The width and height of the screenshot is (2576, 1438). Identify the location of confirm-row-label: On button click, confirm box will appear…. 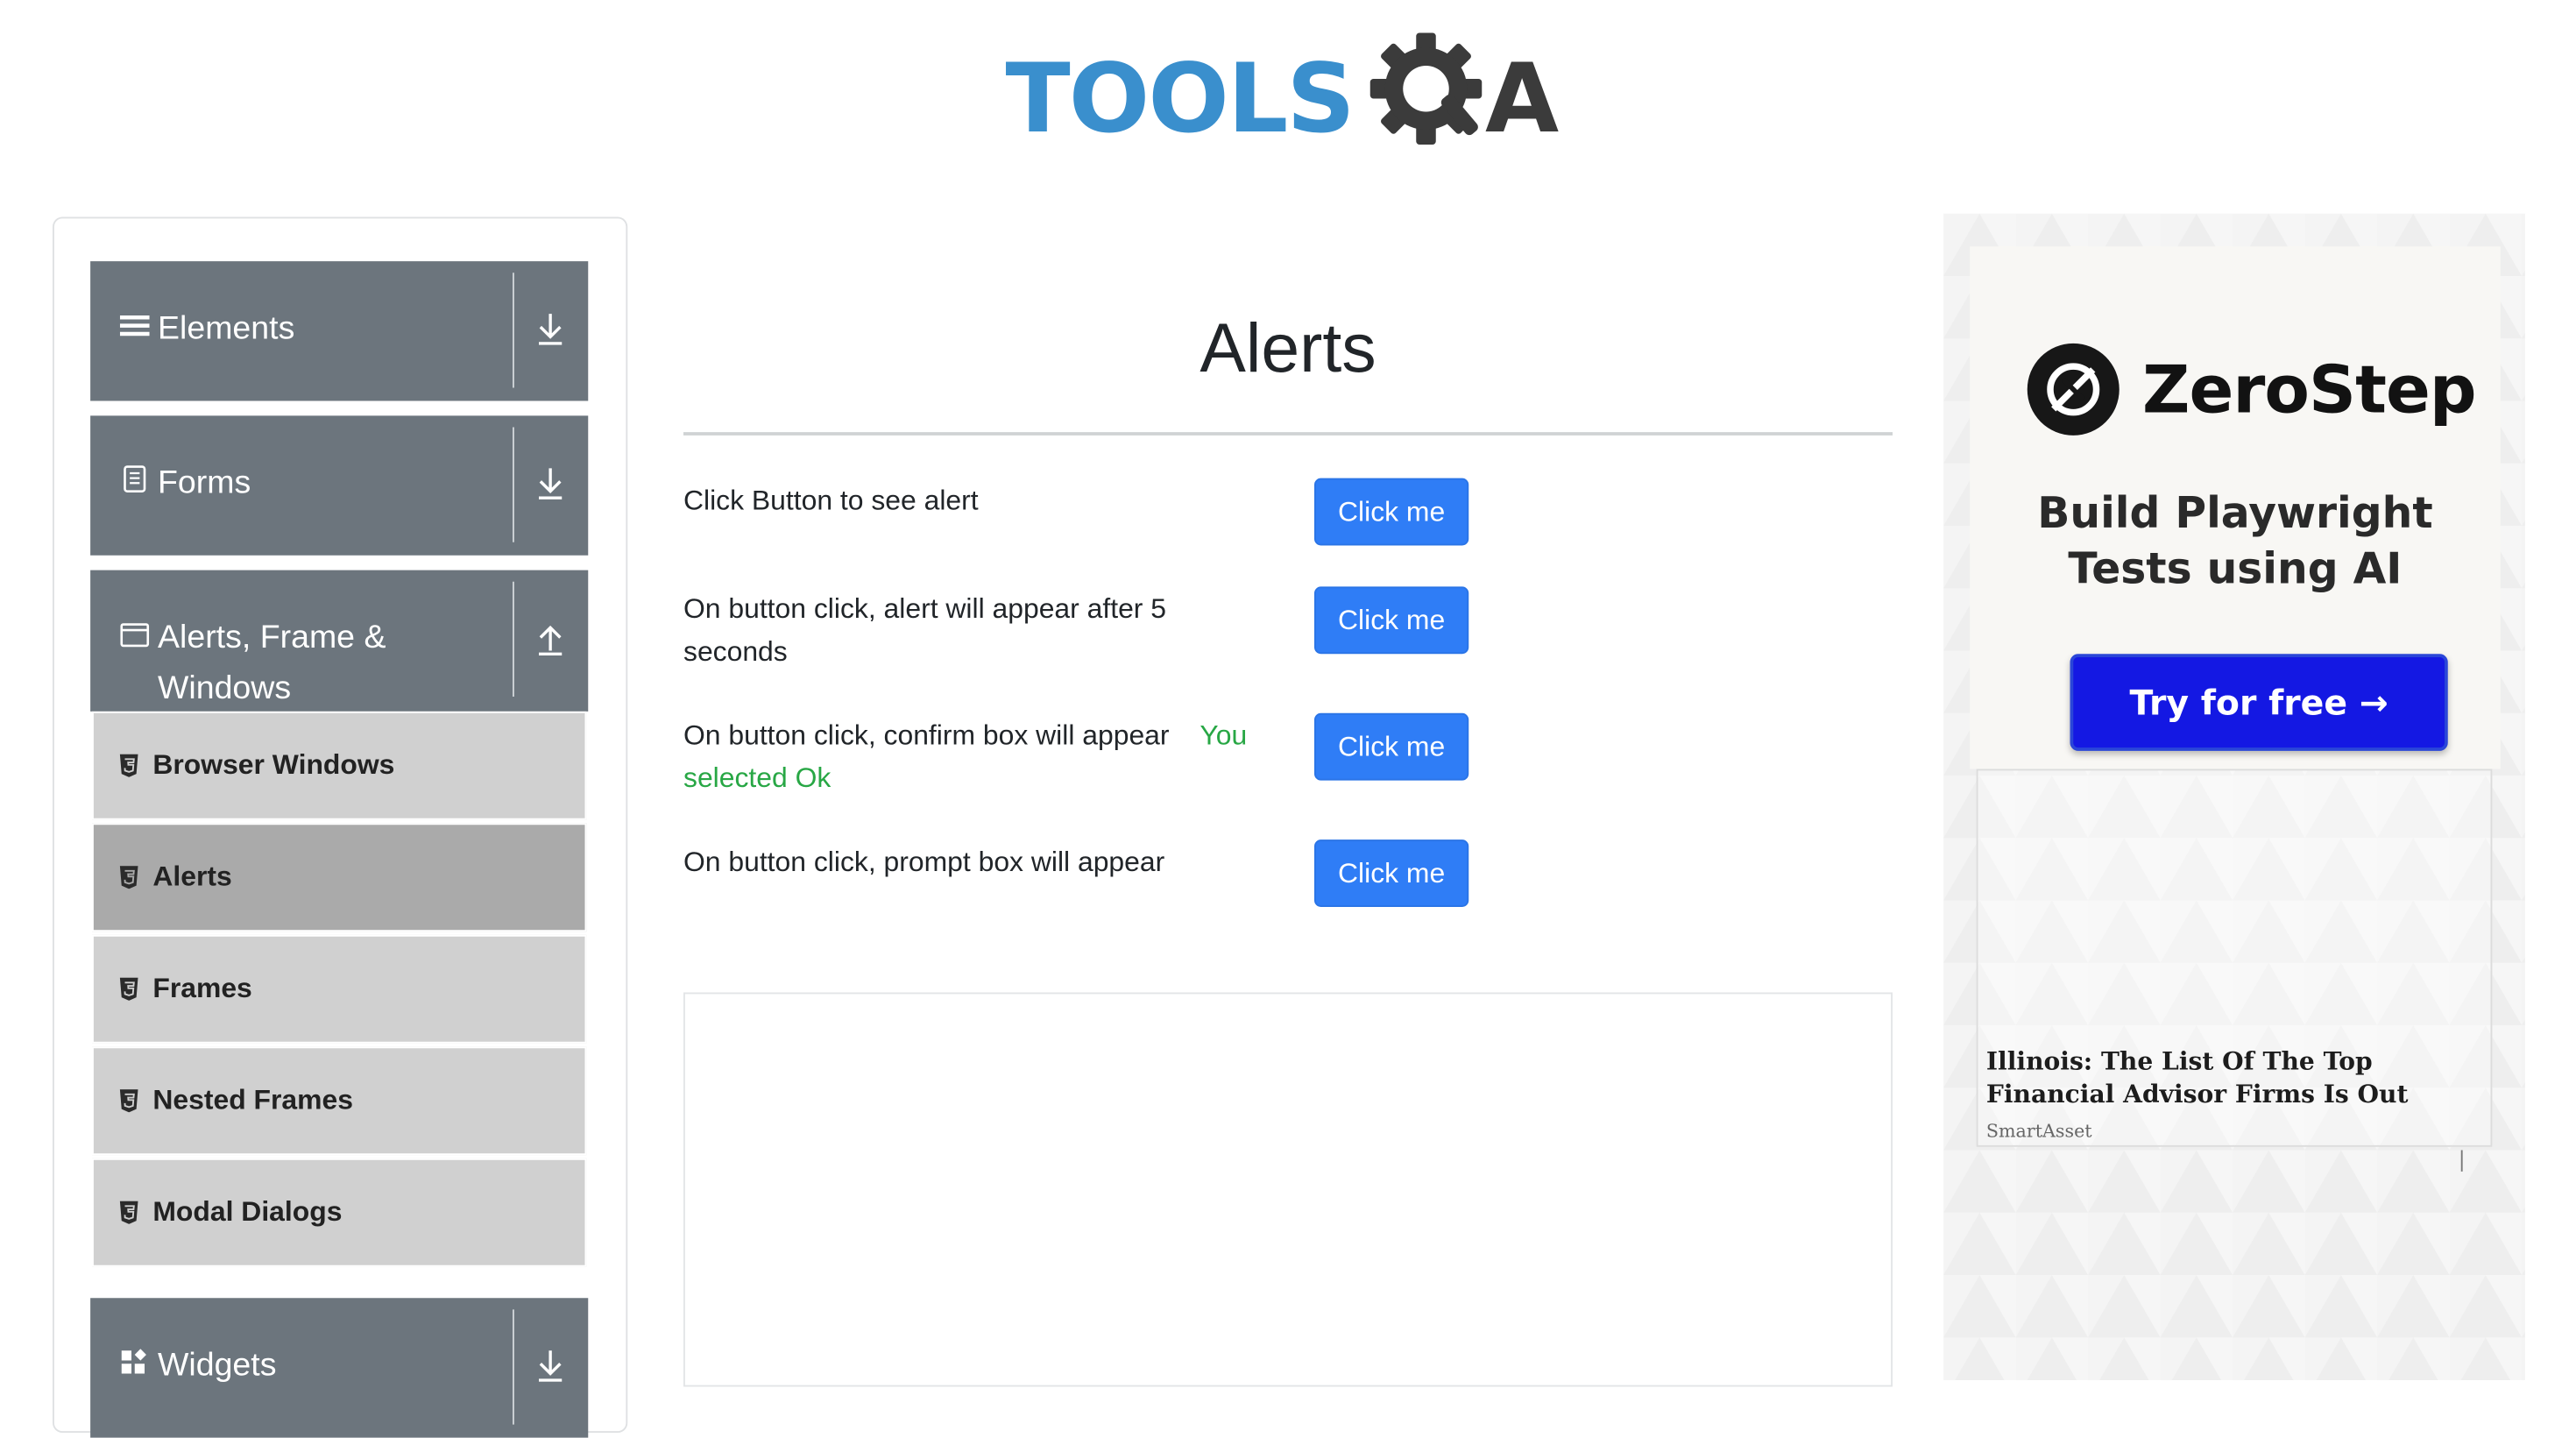
(987, 758).